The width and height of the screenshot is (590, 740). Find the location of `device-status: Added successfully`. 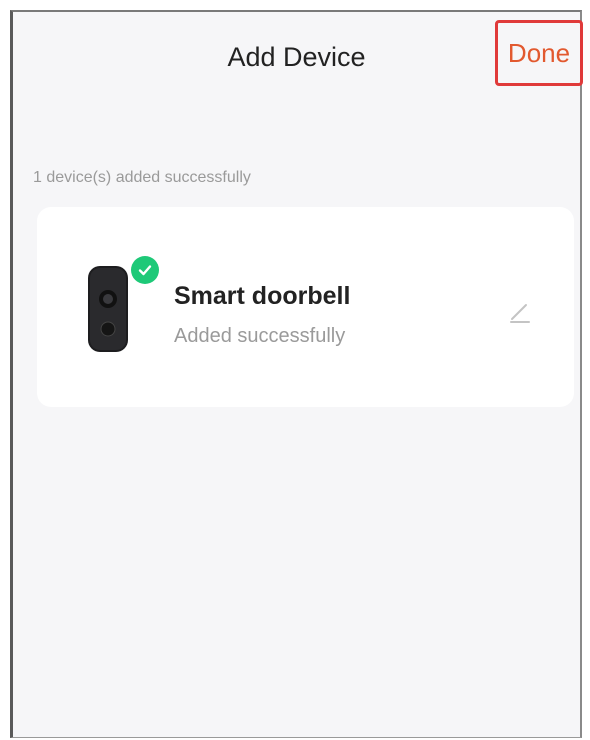

device-status: Added successfully is located at coordinates (260, 336).